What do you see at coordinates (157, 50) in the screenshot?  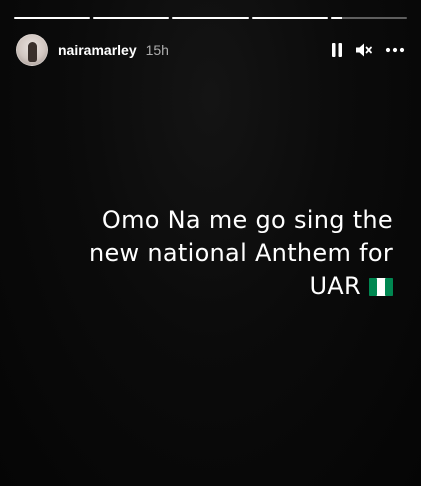 I see `post-time: 15h` at bounding box center [157, 50].